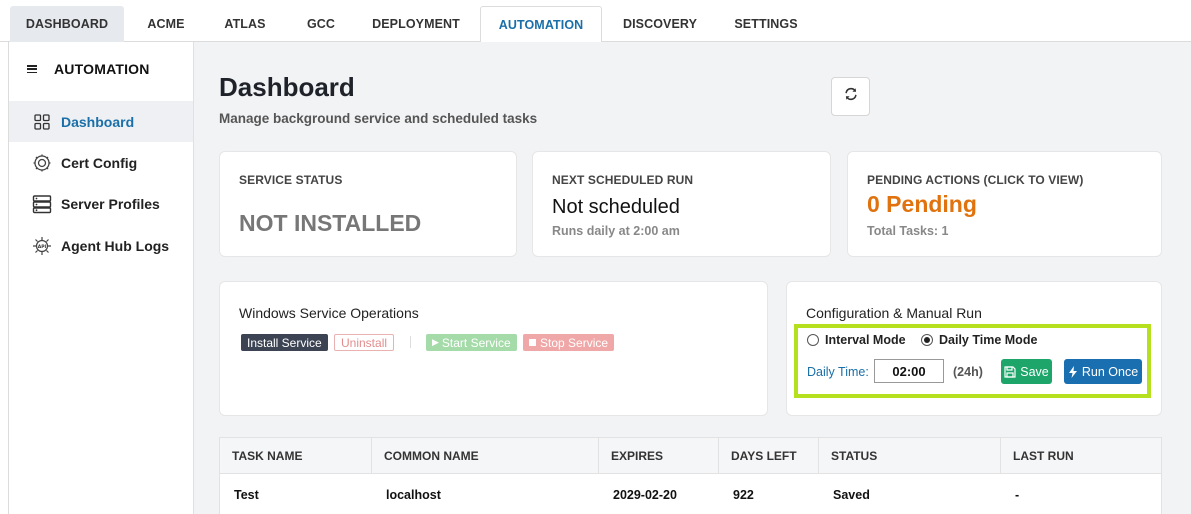  What do you see at coordinates (246, 495) in the screenshot?
I see `cell-task-name: Test` at bounding box center [246, 495].